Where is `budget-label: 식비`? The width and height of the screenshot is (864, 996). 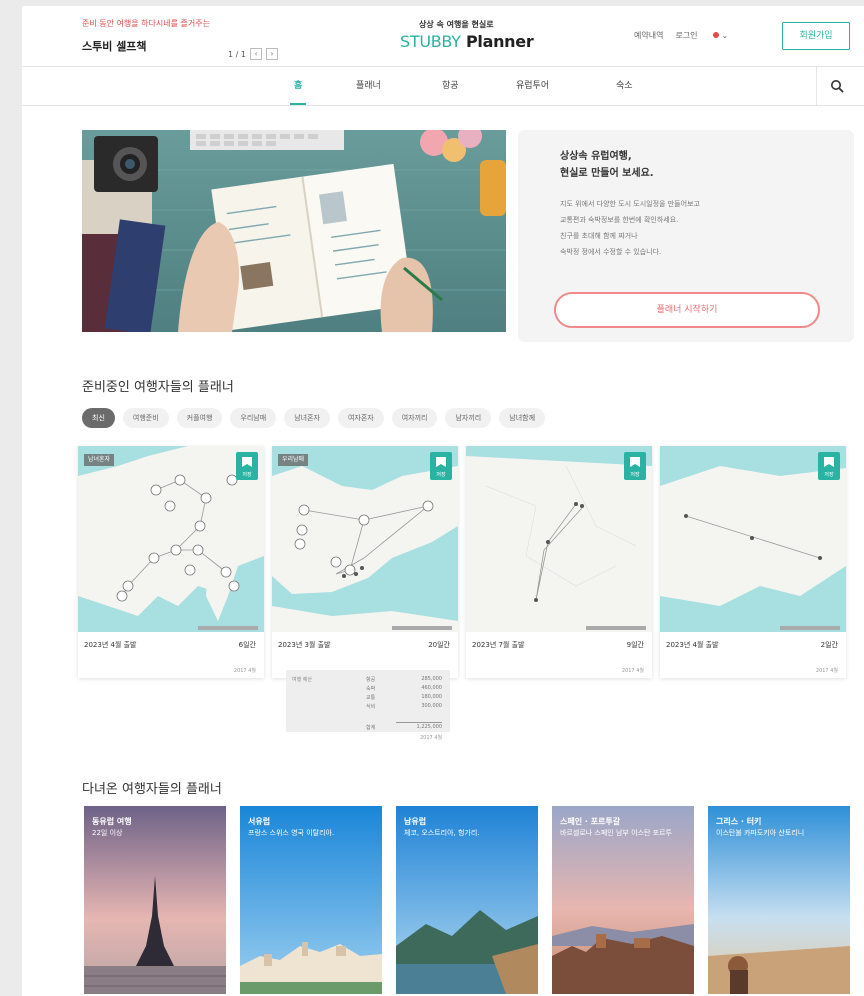
budget-label: 식비 is located at coordinates (371, 707).